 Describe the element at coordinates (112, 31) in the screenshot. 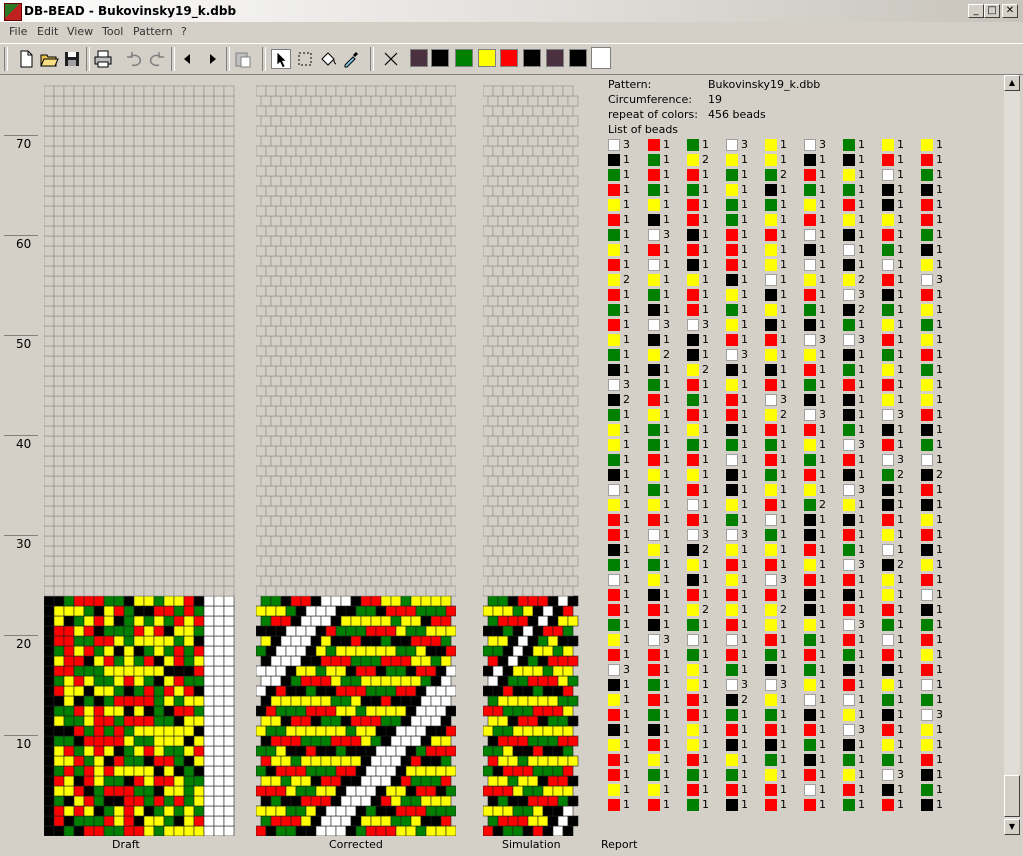

I see `menu-tool: Tool` at that location.